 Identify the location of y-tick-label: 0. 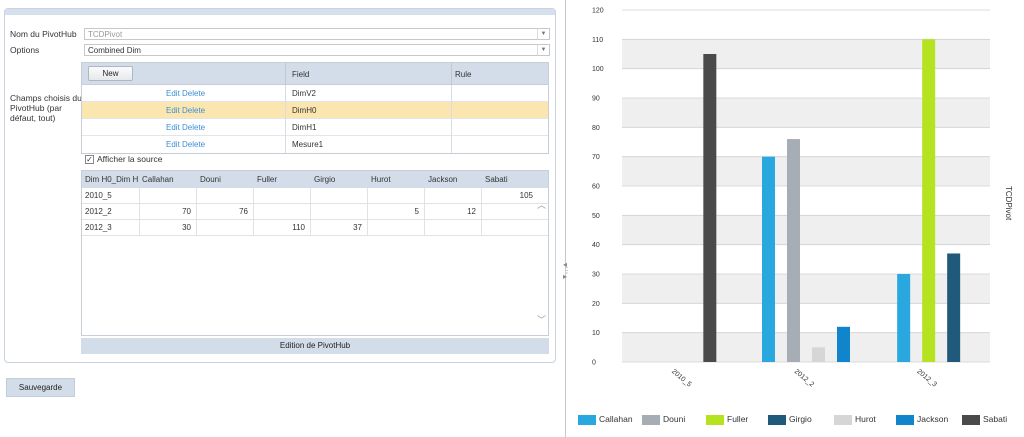
(594, 363).